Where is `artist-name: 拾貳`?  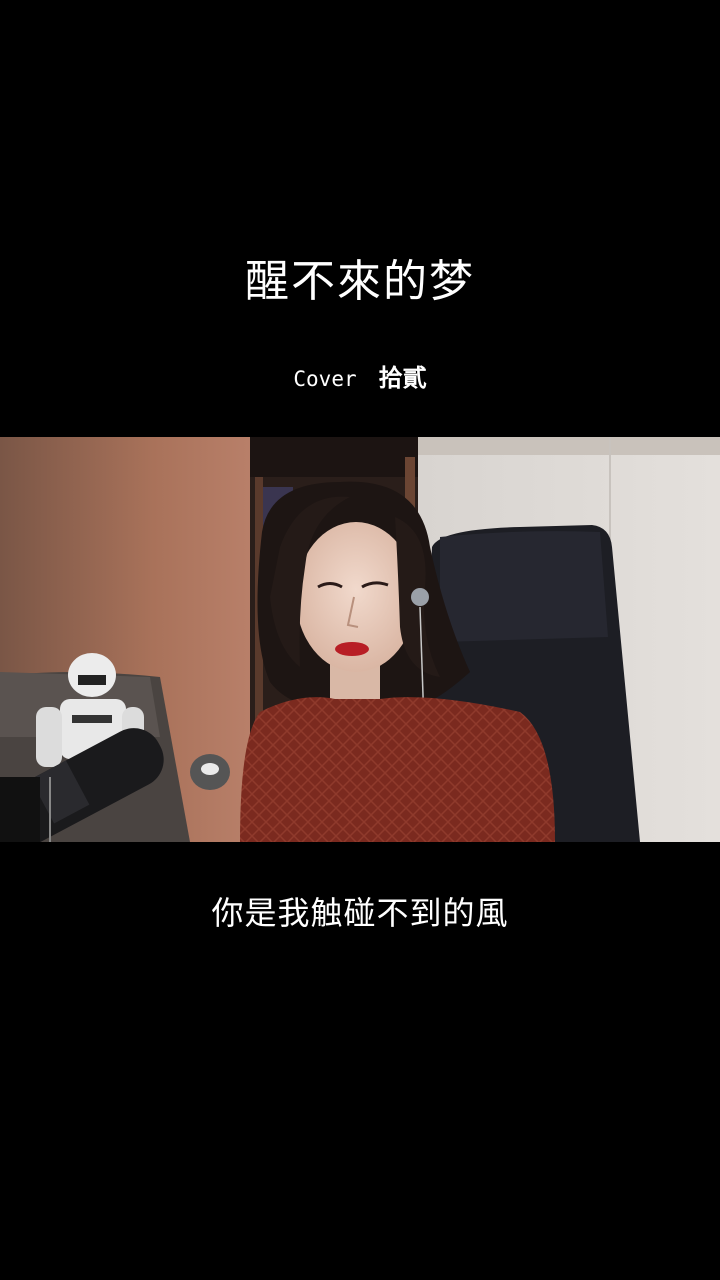
artist-name: 拾貳 is located at coordinates (402, 377).